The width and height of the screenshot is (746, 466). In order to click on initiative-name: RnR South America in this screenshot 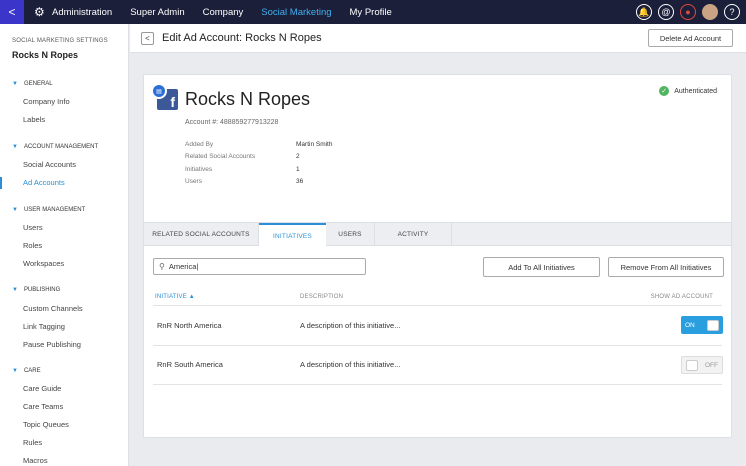, I will do `click(190, 364)`.